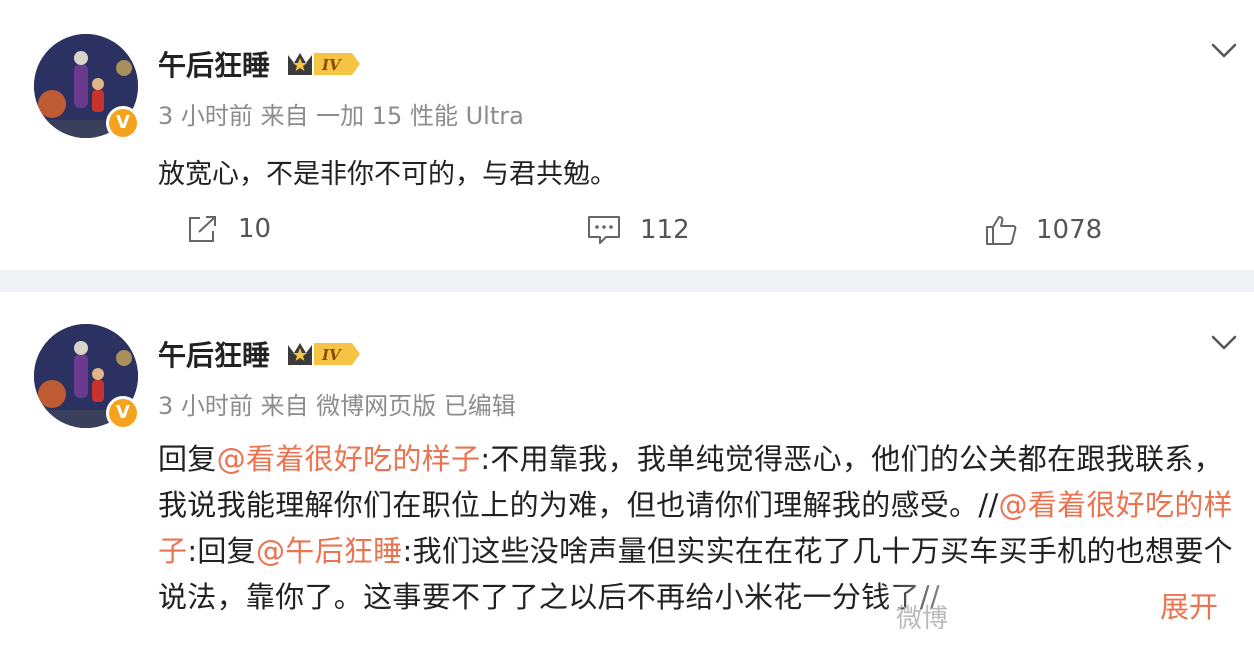 This screenshot has height=656, width=1254. I want to click on expand-link: 展开, so click(1189, 605).